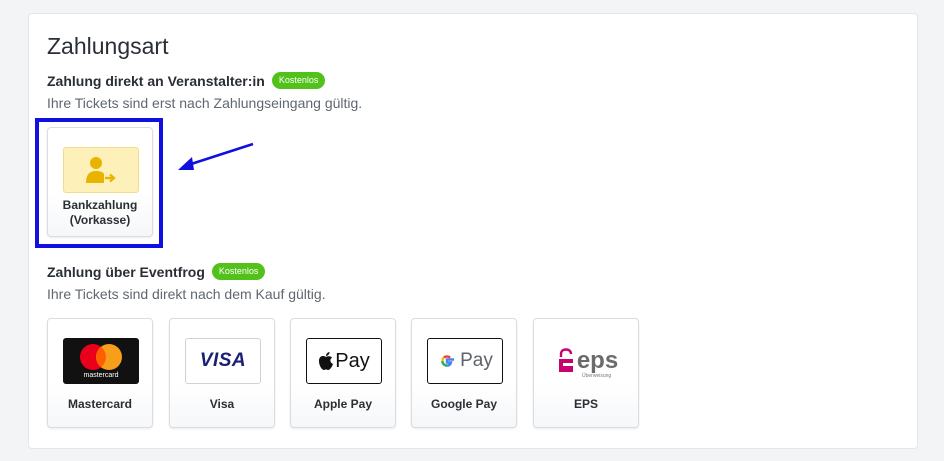 The height and width of the screenshot is (461, 944). I want to click on mastercard-label: Mastercard, so click(100, 404).